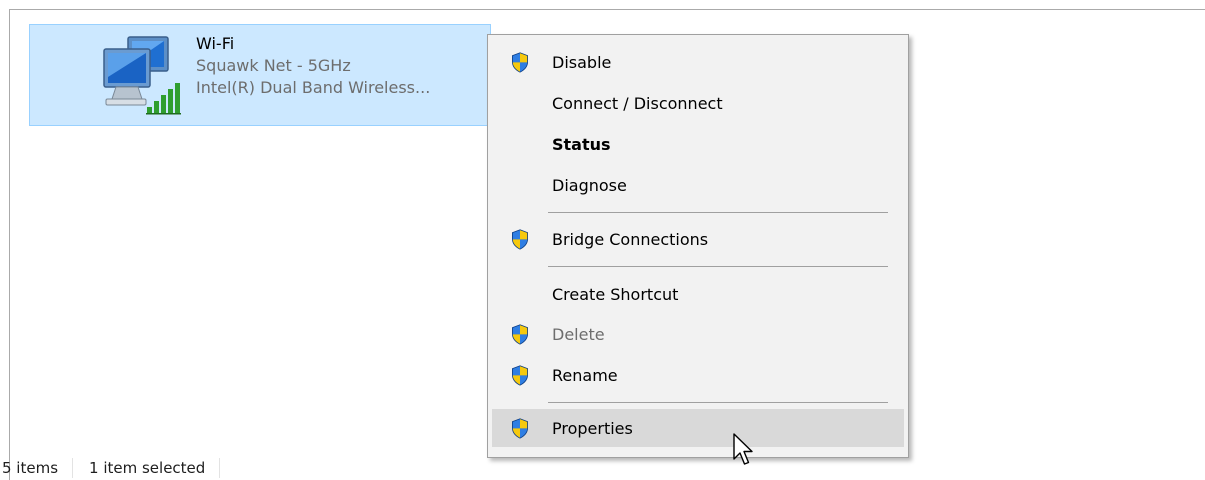 This screenshot has width=1205, height=480. Describe the element at coordinates (142, 75) in the screenshot. I see `wifi-adapter-icon` at that location.